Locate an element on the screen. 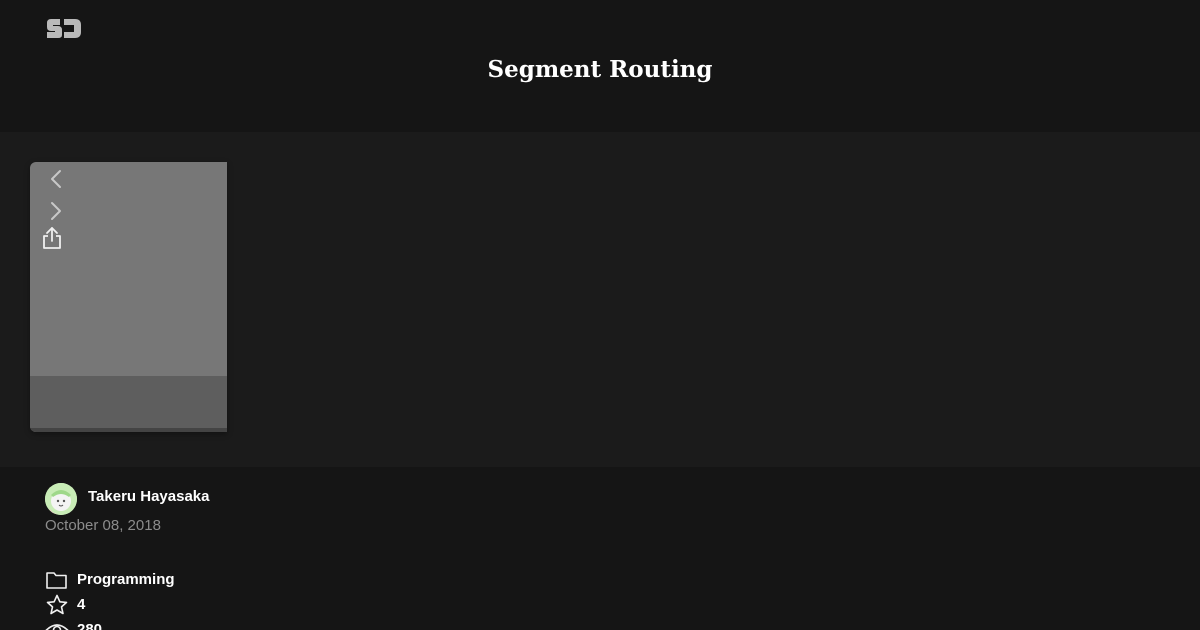 The width and height of the screenshot is (1200, 630). views-value: 280 is located at coordinates (90, 625).